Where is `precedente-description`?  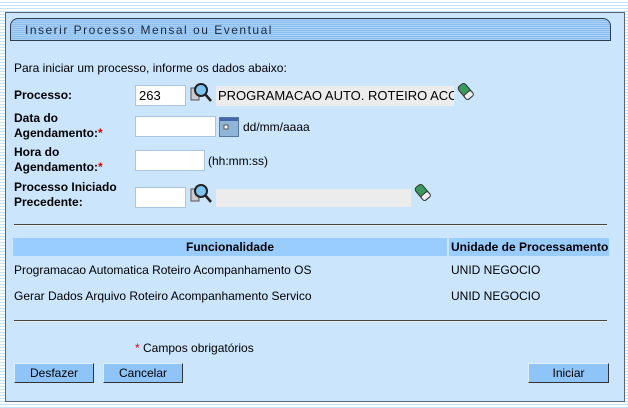
precedente-description is located at coordinates (313, 198).